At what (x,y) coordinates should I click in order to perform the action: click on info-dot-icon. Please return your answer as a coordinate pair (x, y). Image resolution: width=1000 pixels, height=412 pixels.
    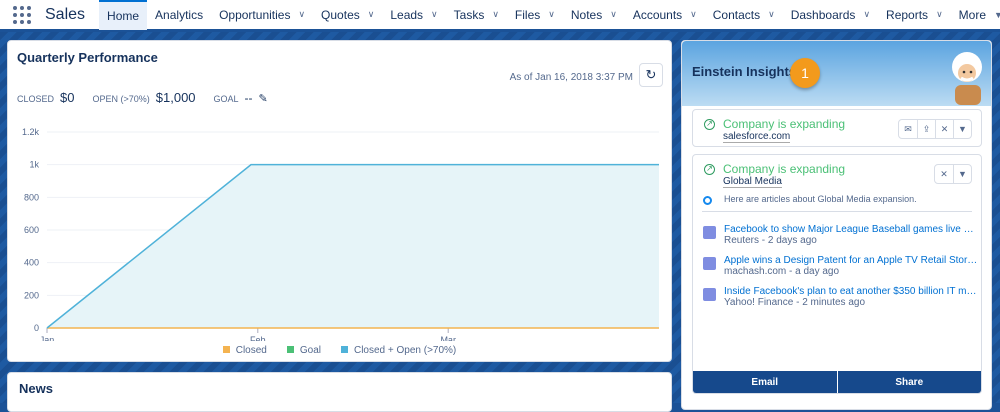
    Looking at the image, I should click on (707, 200).